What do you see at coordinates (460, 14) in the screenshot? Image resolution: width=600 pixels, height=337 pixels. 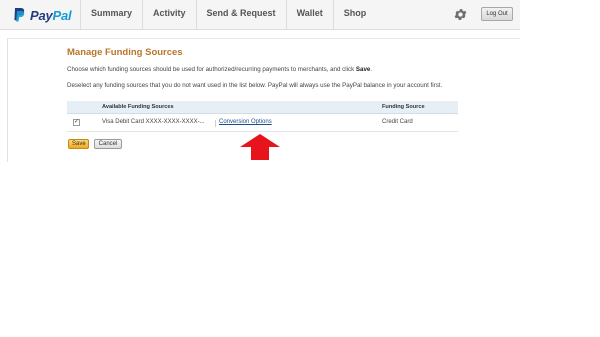 I see `gear-icon` at bounding box center [460, 14].